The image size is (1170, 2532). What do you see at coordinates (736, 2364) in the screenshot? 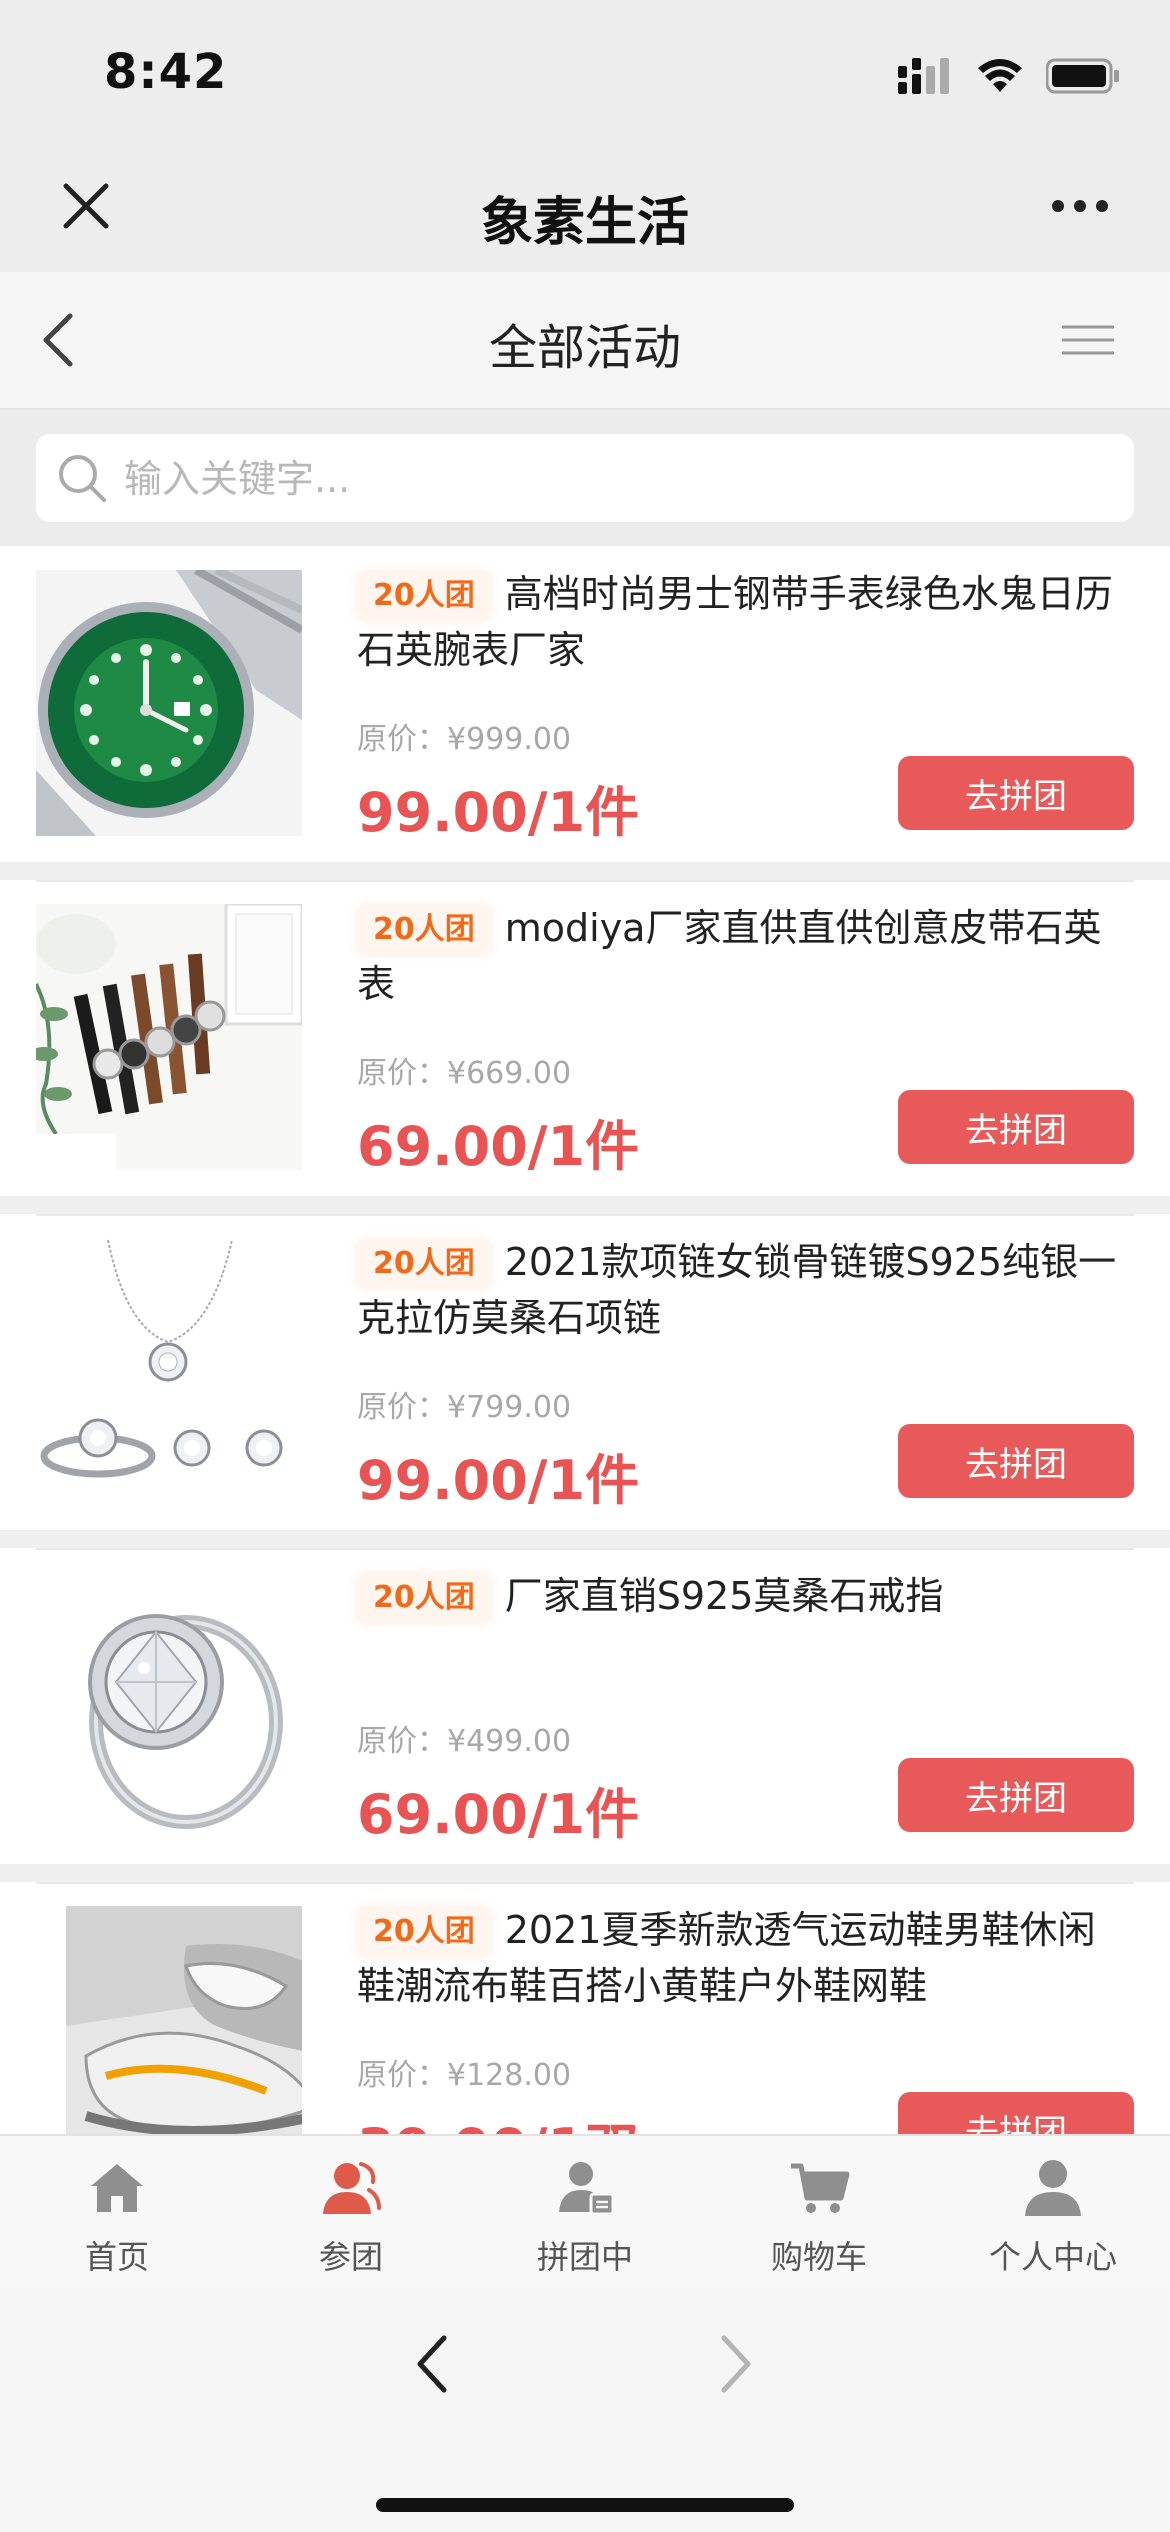
I see `browser-forward-icon` at bounding box center [736, 2364].